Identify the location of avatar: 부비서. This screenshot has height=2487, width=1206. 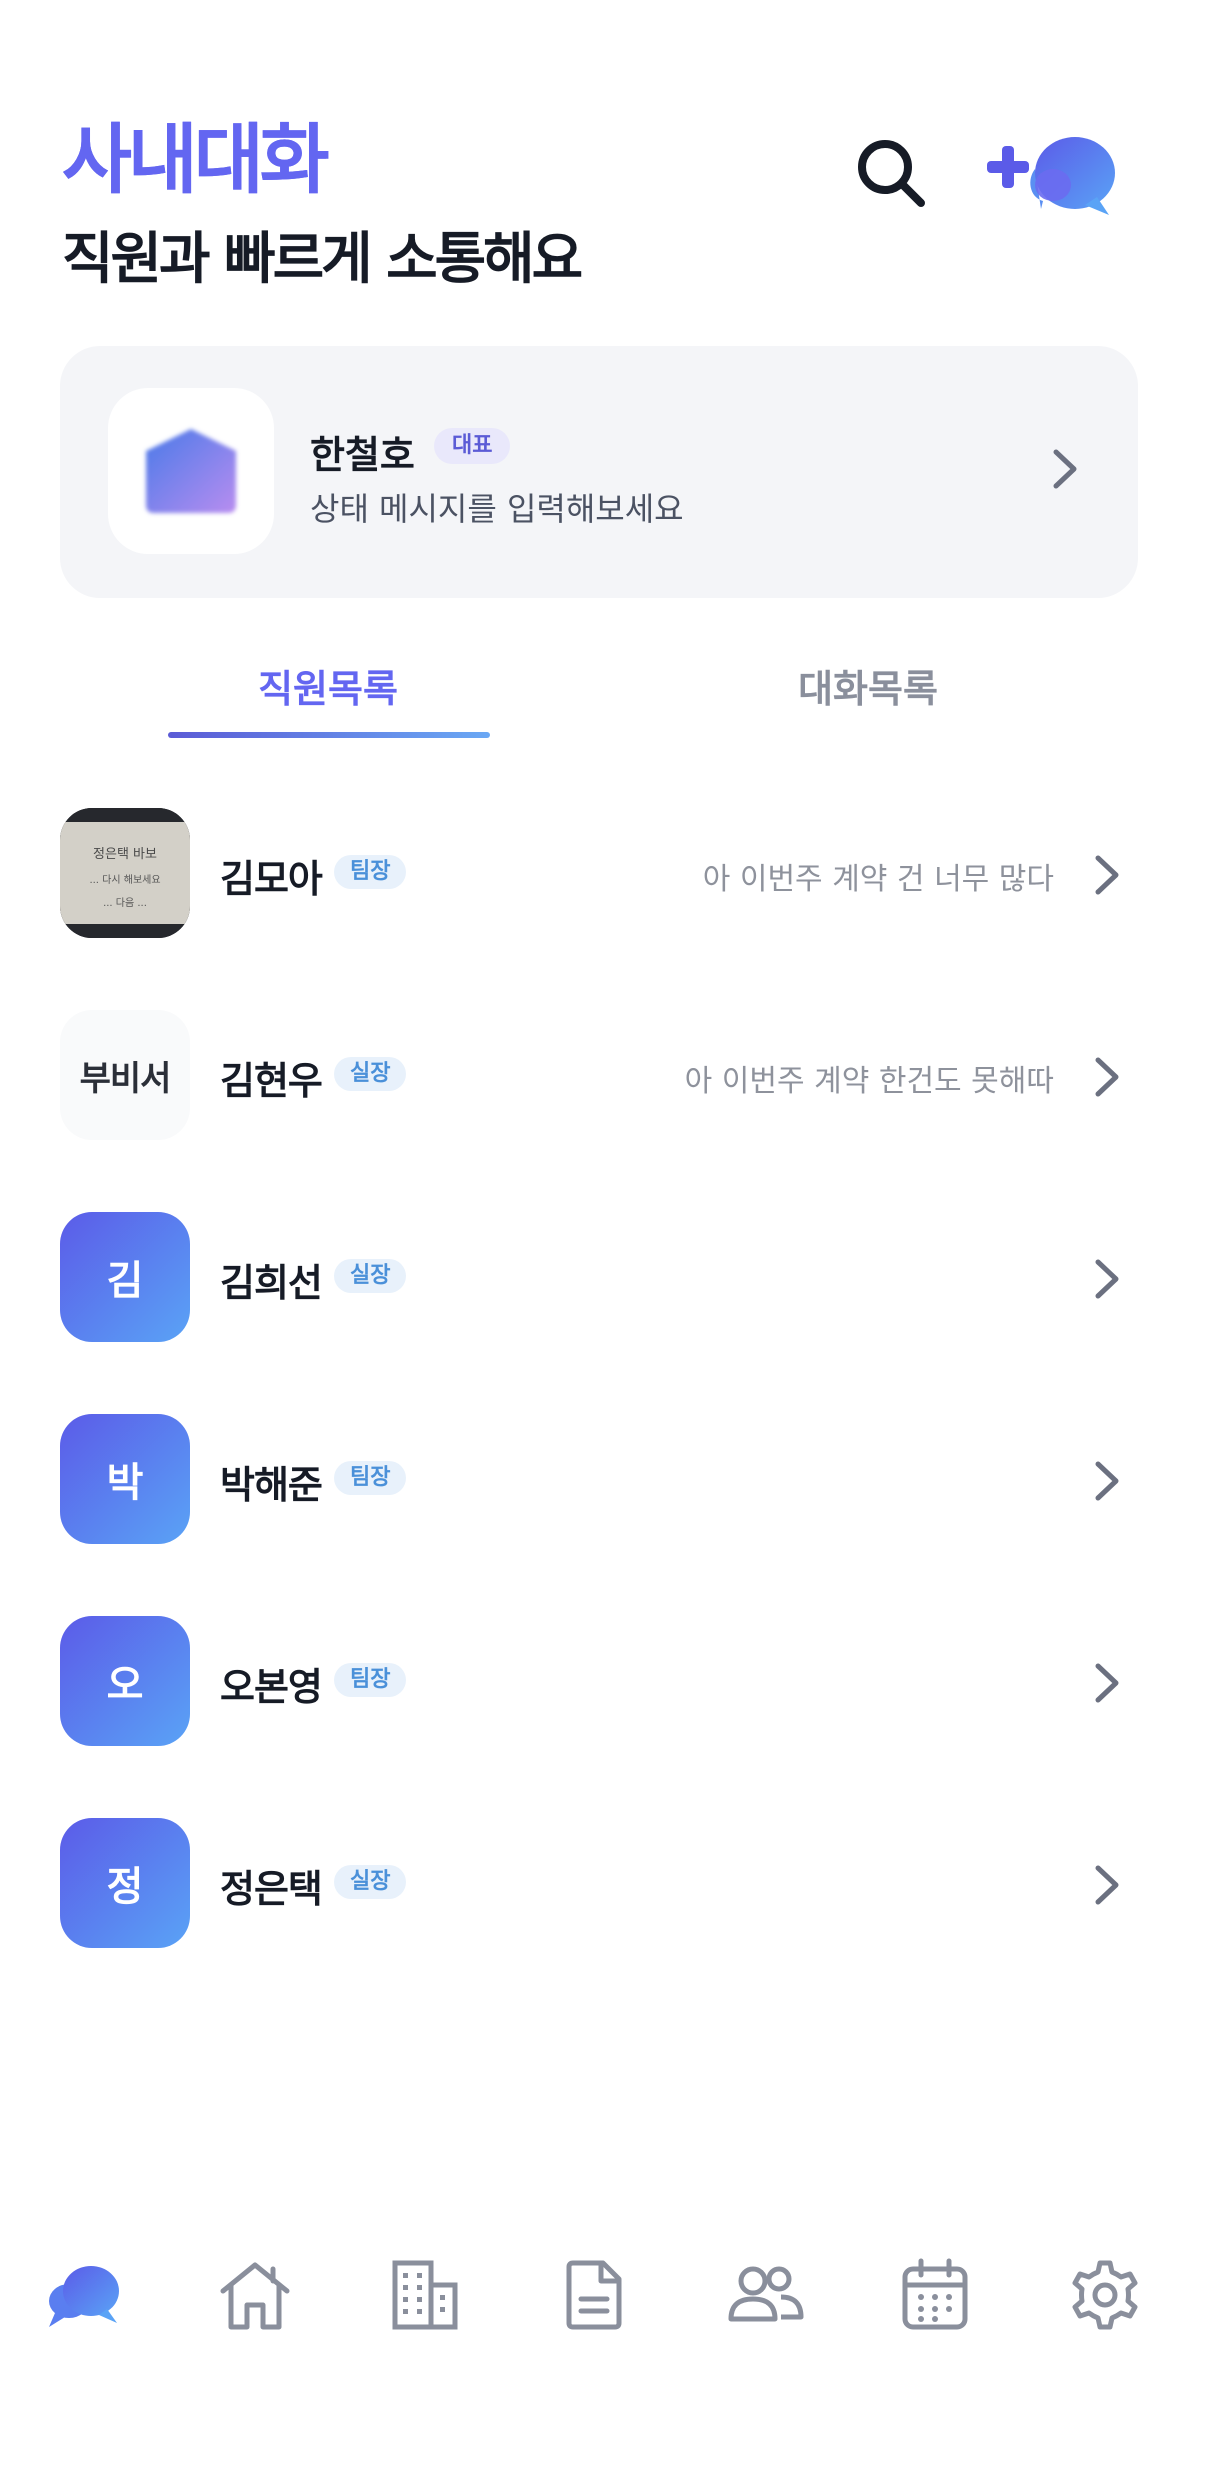
(125, 1075).